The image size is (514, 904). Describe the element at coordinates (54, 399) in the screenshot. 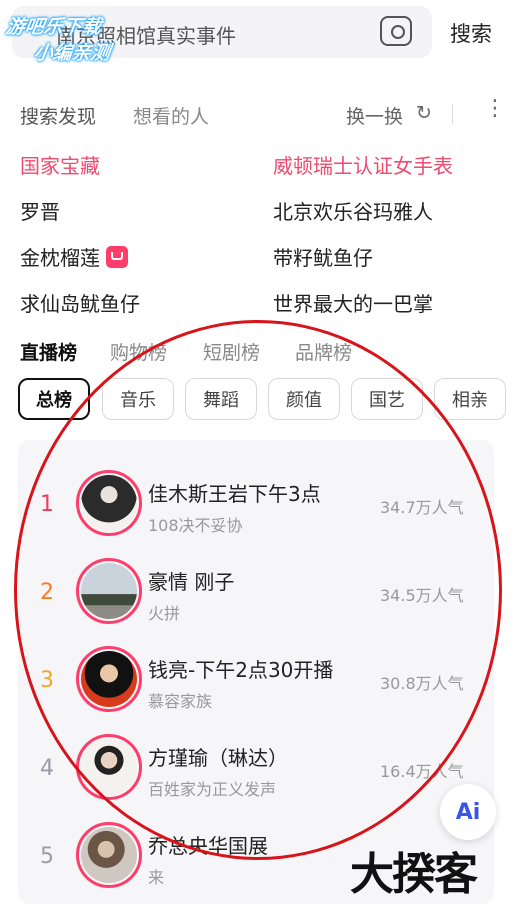

I see `chip-overall: 总榜` at that location.